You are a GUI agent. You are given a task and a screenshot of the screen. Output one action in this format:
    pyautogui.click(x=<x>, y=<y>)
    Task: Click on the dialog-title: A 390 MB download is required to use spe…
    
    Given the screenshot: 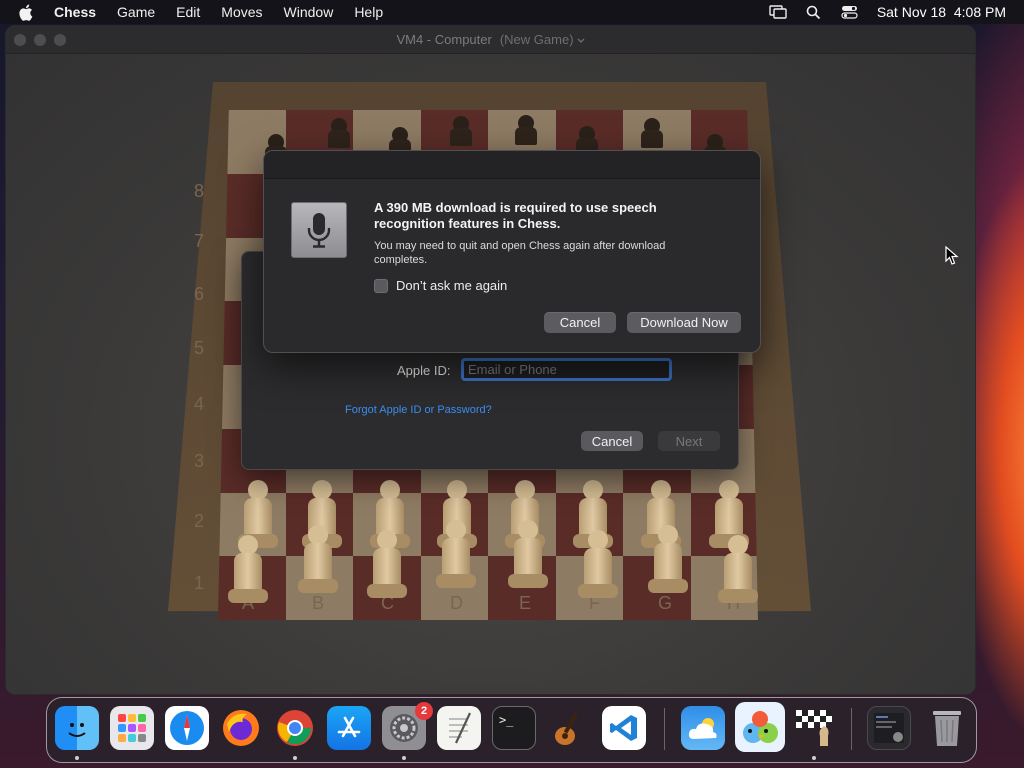 What is the action you would take?
    pyautogui.click(x=515, y=215)
    